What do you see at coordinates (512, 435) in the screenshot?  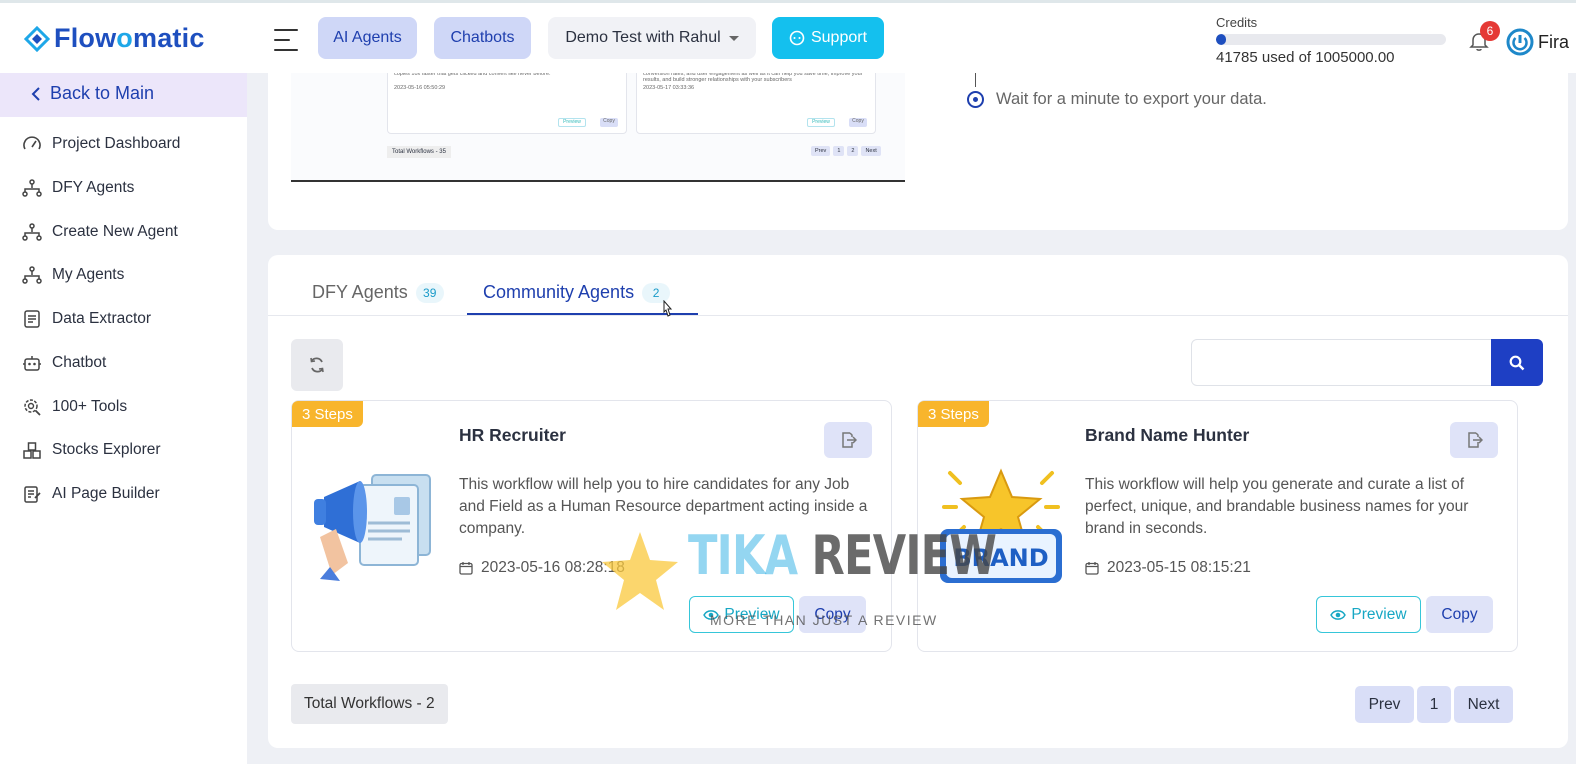 I see `workflow-title: HR Recruiter` at bounding box center [512, 435].